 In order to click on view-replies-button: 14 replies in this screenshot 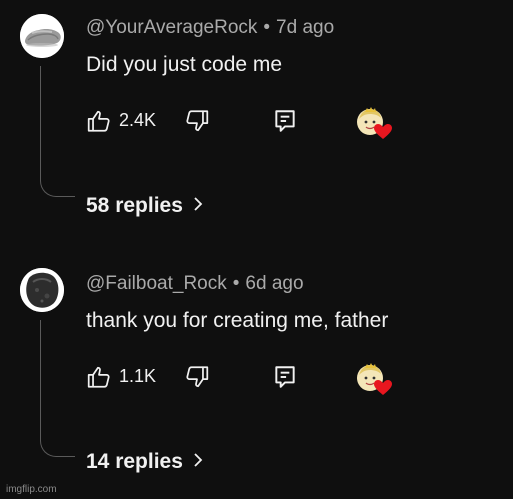, I will do `click(144, 462)`.